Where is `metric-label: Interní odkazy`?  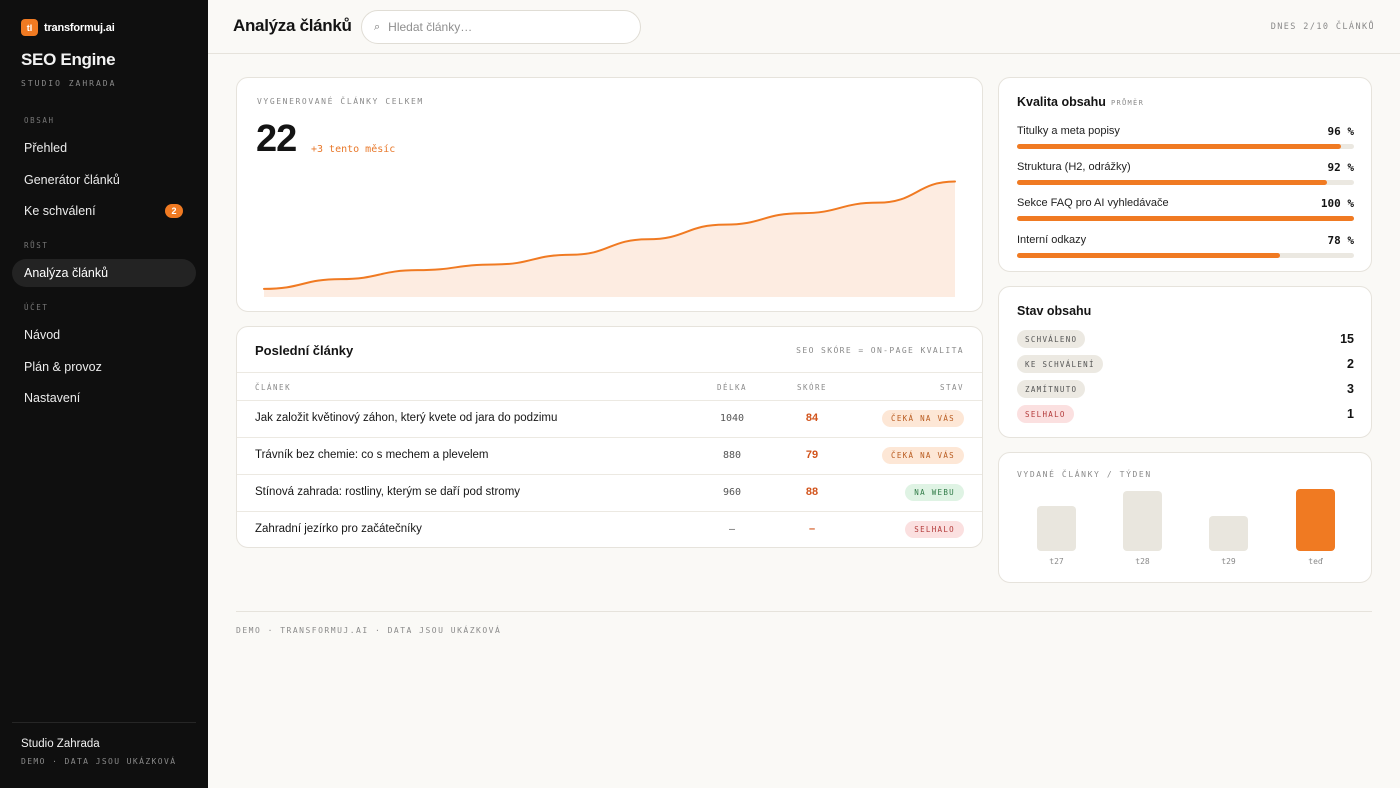
metric-label: Interní odkazy is located at coordinates (1052, 240).